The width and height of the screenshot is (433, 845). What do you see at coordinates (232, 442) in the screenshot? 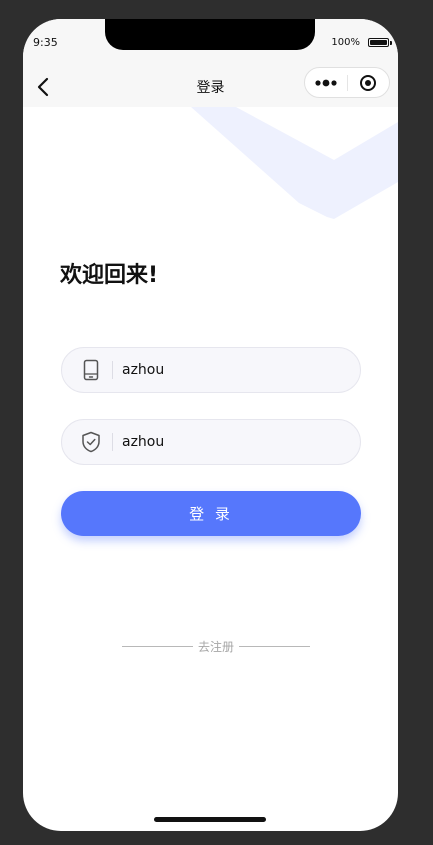
I see `code-input` at bounding box center [232, 442].